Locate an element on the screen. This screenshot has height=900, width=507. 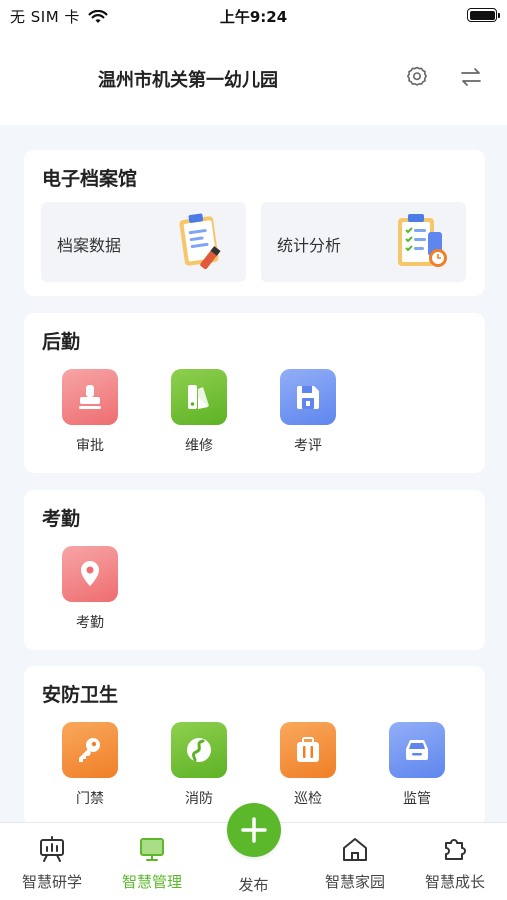
tab-smart-study: 智慧研学 is located at coordinates (52, 861).